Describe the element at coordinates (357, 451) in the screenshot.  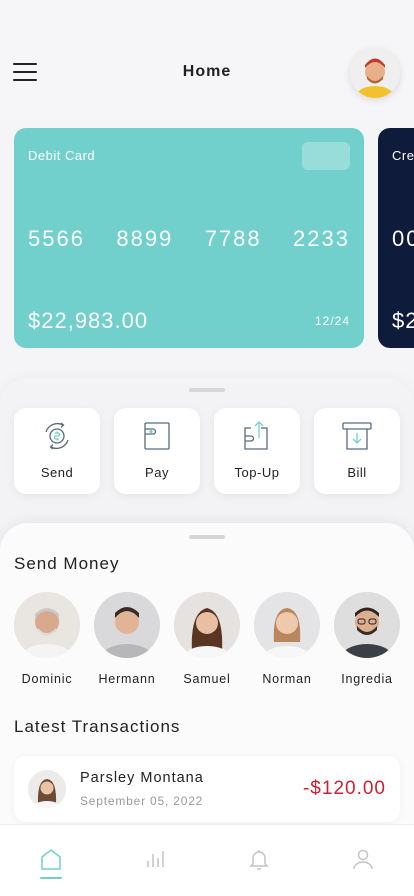
I see `bill-button: Bill` at that location.